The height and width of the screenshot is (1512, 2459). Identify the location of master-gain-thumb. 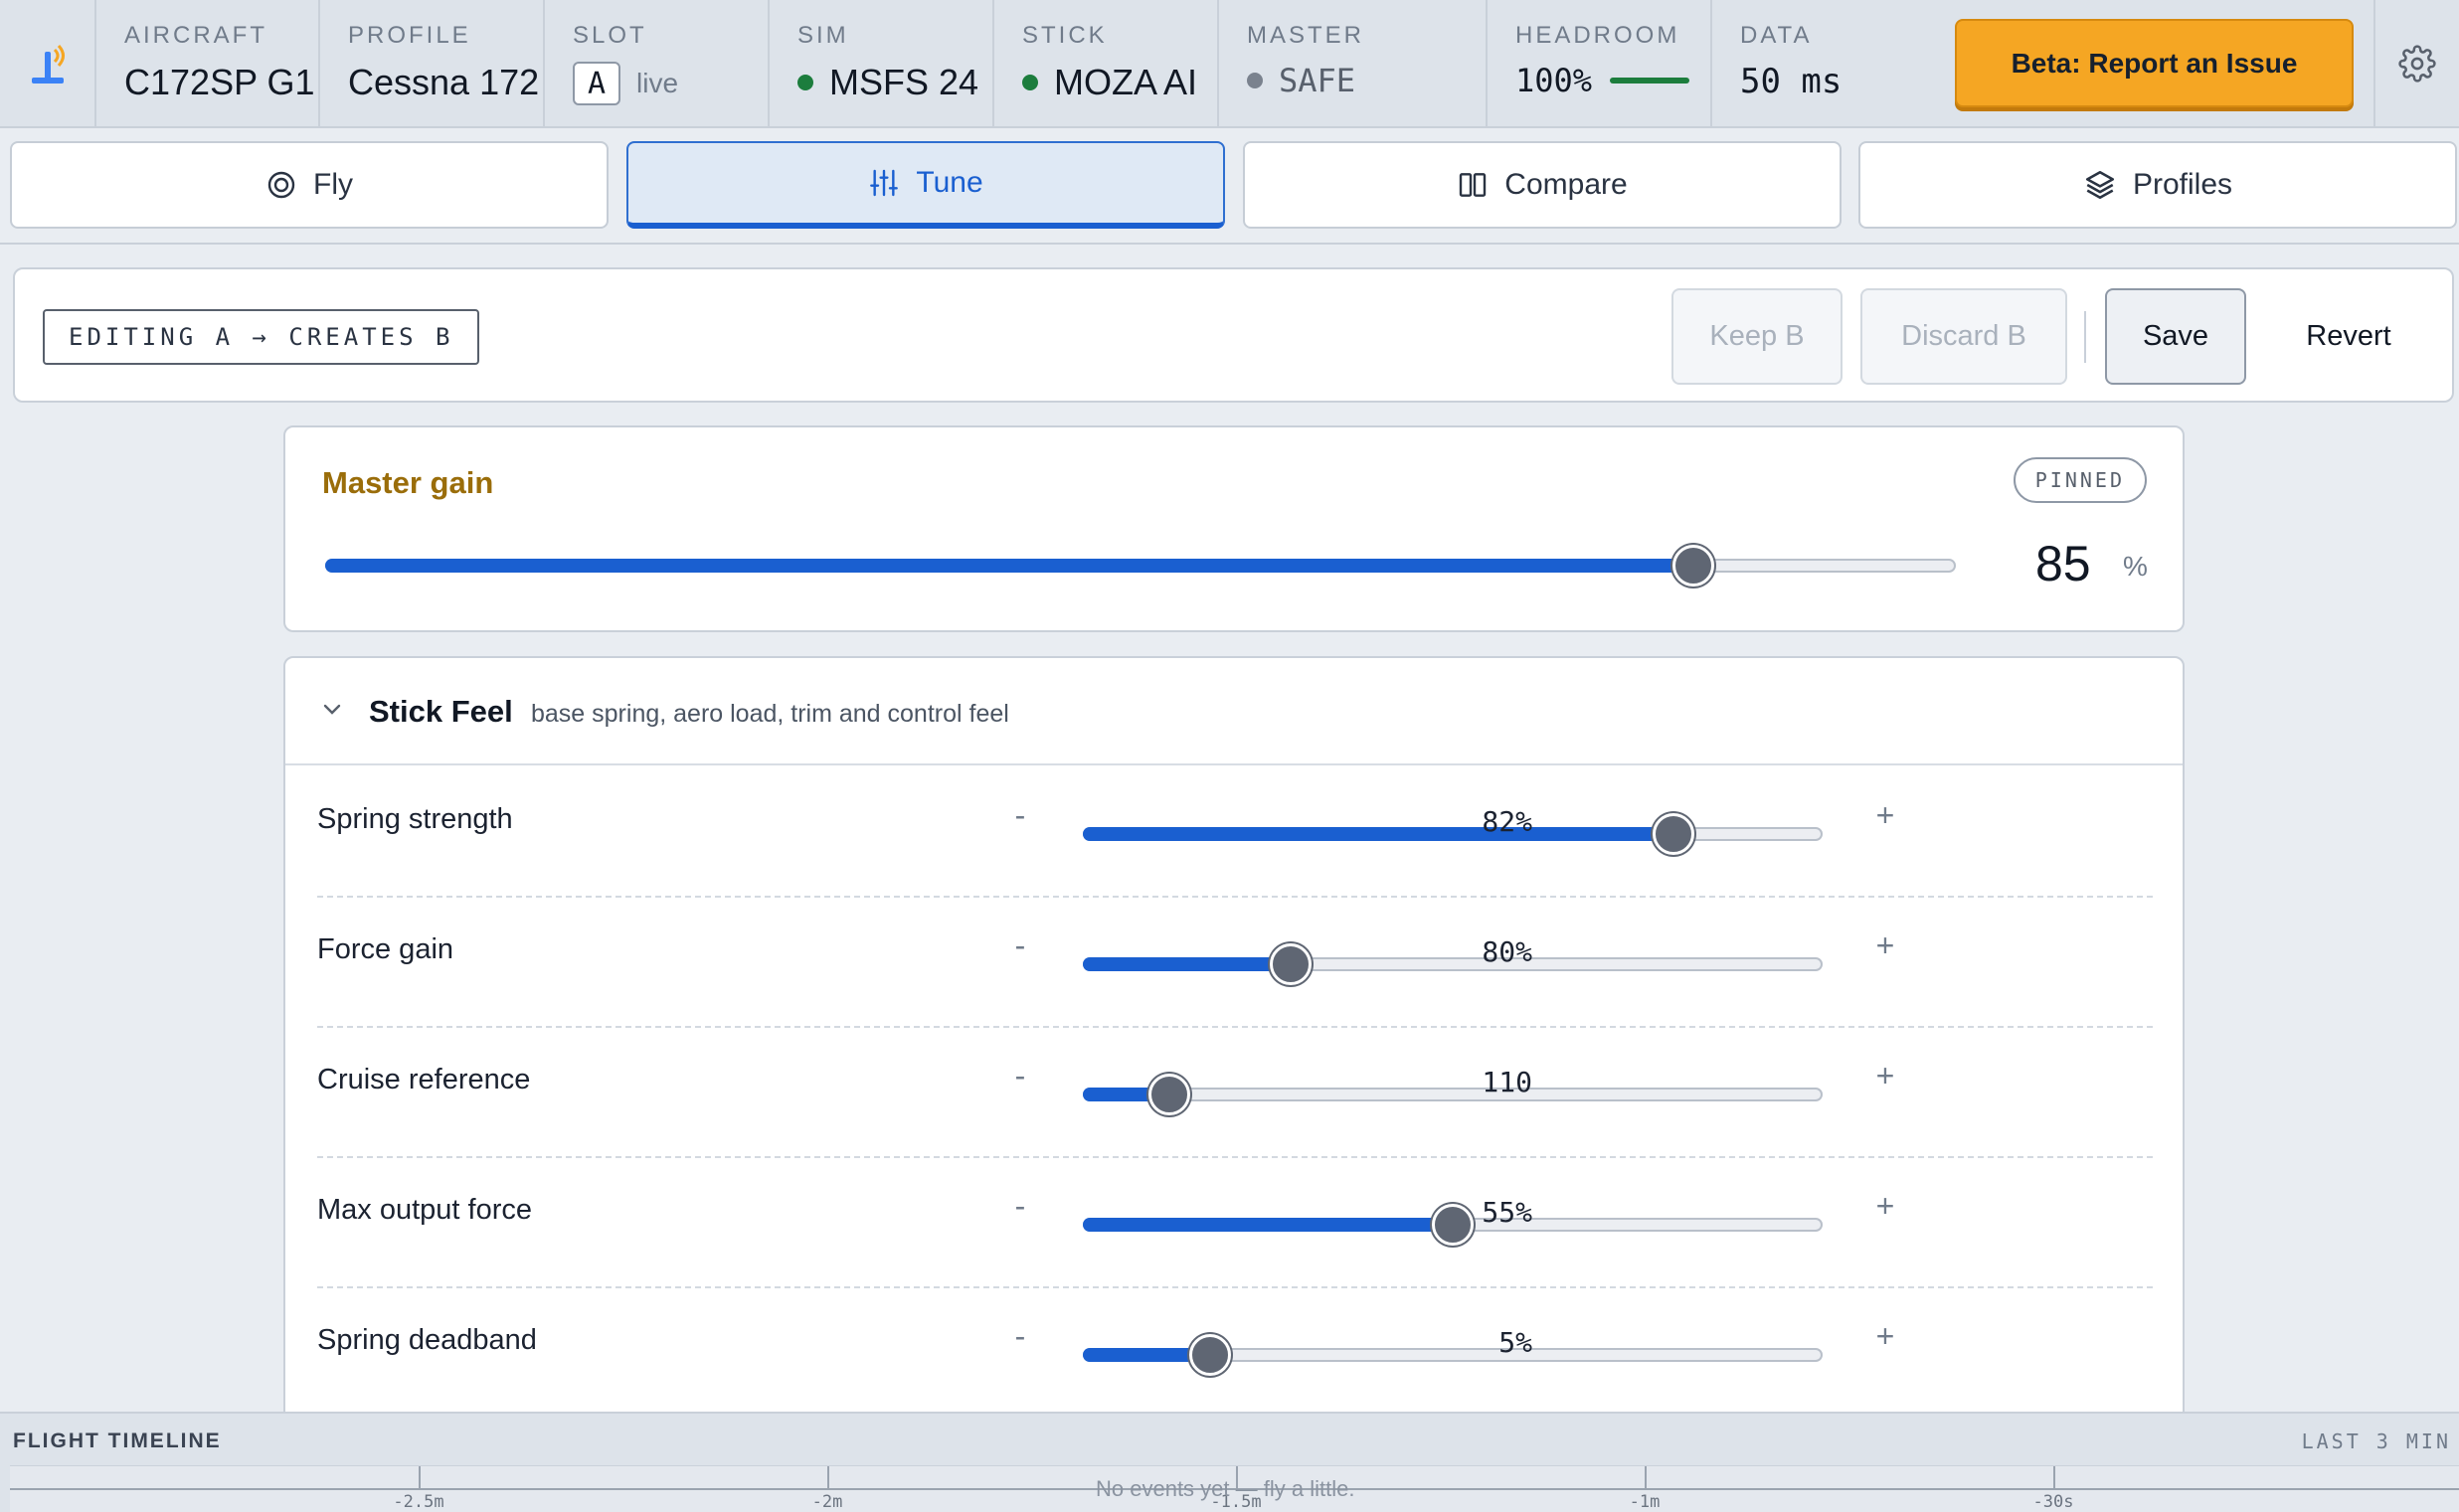
(1693, 566).